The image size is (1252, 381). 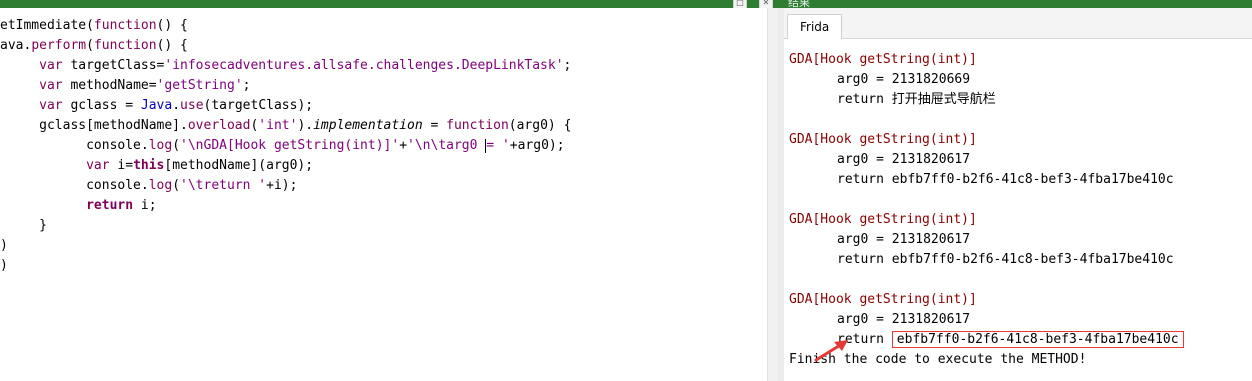 What do you see at coordinates (305, 125) in the screenshot?
I see `code-token: ).` at bounding box center [305, 125].